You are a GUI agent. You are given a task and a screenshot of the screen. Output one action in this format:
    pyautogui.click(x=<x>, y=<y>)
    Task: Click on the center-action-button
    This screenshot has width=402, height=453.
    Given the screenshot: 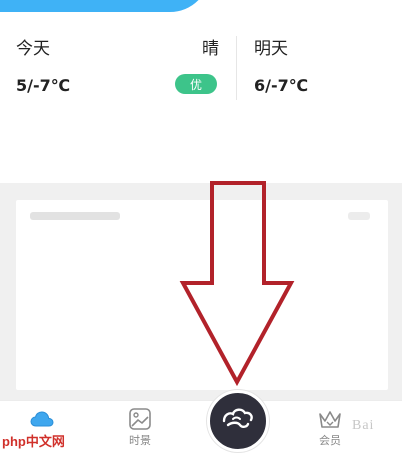 What is the action you would take?
    pyautogui.click(x=238, y=421)
    